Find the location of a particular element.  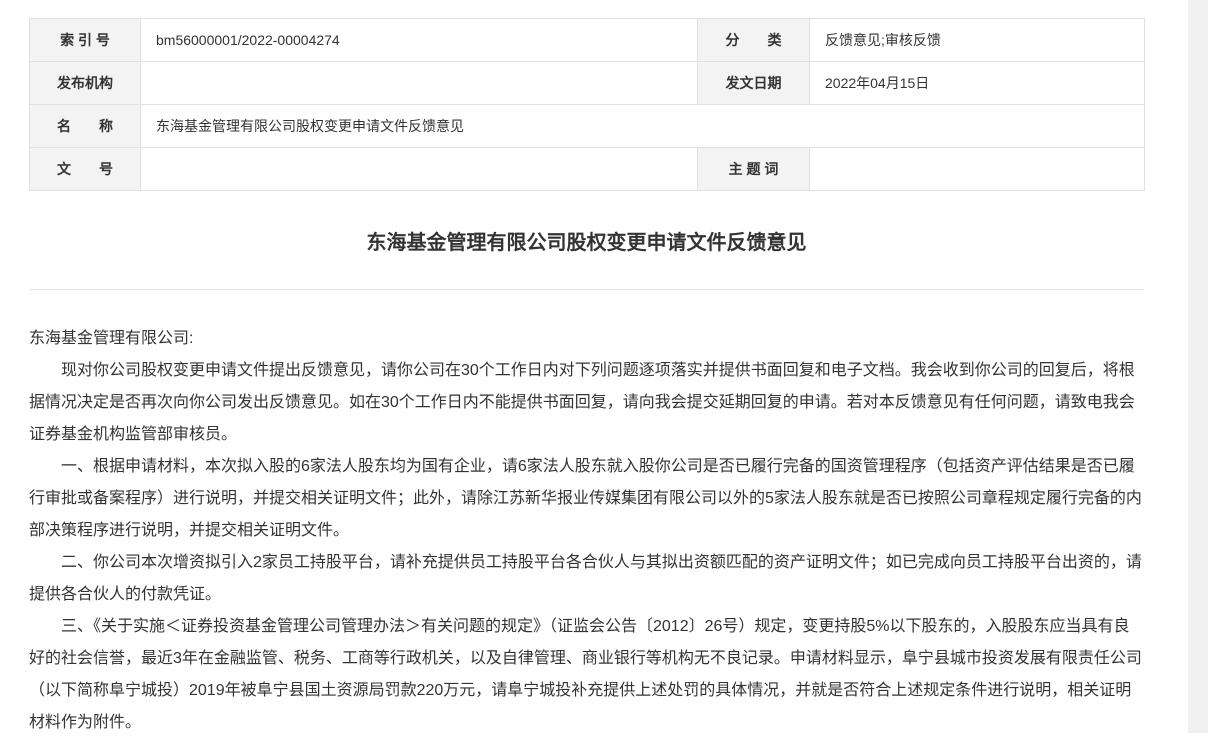

issue-date-label: 发文日期 is located at coordinates (753, 83).